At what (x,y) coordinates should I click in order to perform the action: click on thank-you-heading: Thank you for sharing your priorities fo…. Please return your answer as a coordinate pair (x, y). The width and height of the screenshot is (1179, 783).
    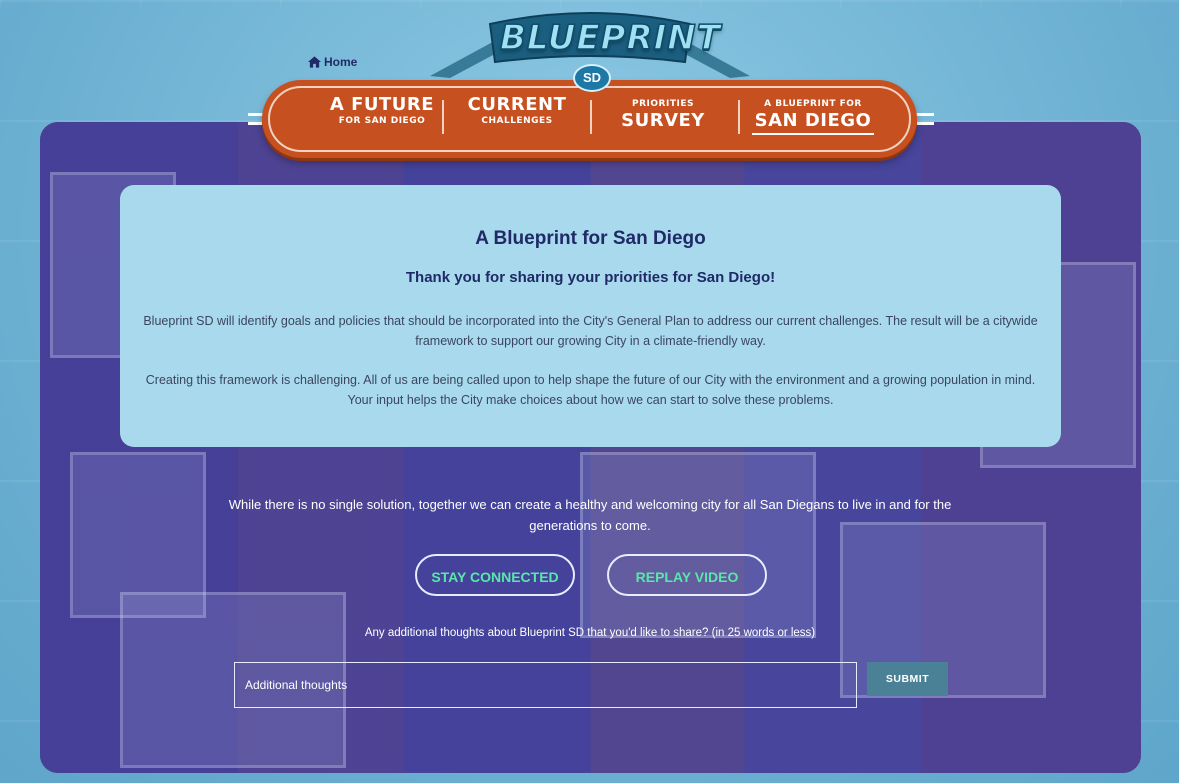
    Looking at the image, I should click on (590, 277).